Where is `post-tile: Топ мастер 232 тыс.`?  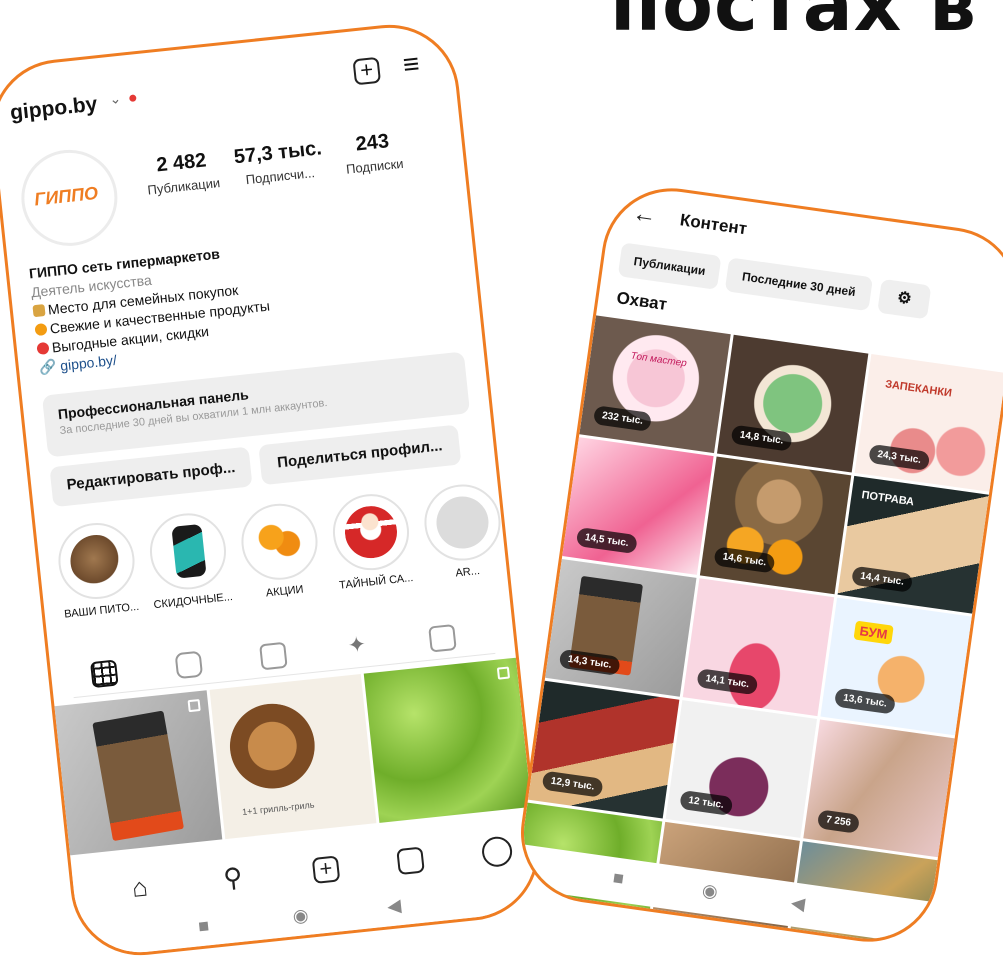 post-tile: Топ мастер 232 тыс. is located at coordinates (655, 384).